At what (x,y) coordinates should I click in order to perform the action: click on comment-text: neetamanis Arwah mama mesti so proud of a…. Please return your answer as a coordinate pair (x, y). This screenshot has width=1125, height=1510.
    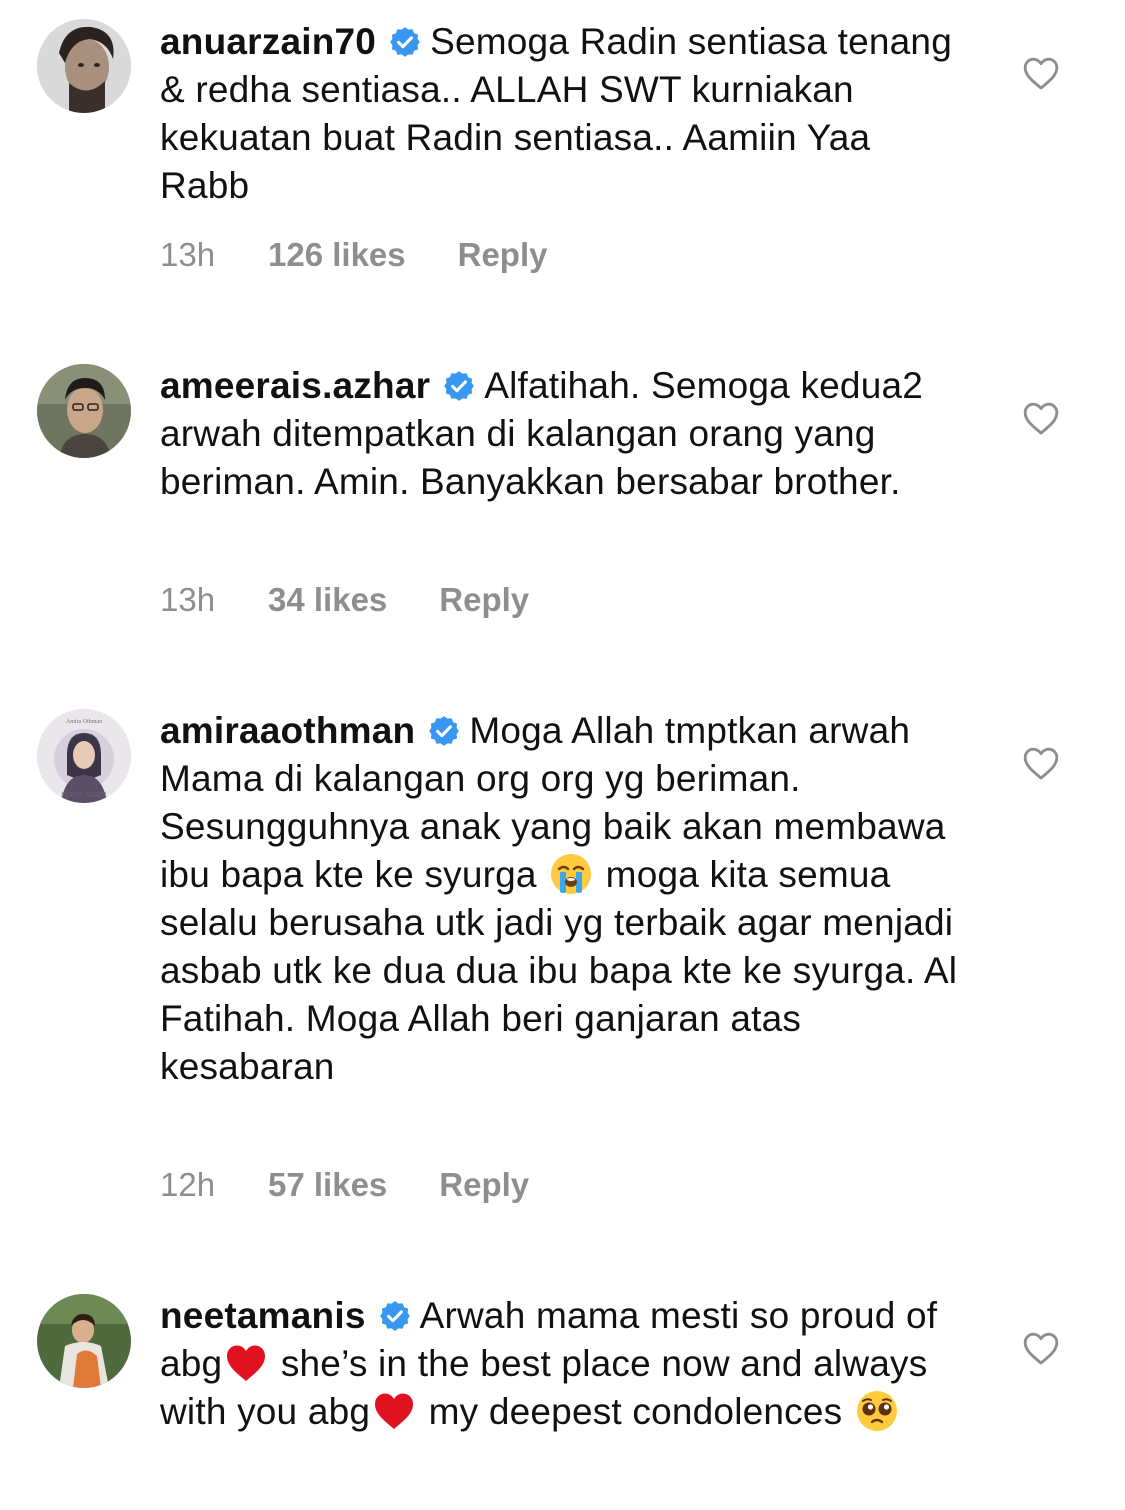
    Looking at the image, I should click on (560, 1364).